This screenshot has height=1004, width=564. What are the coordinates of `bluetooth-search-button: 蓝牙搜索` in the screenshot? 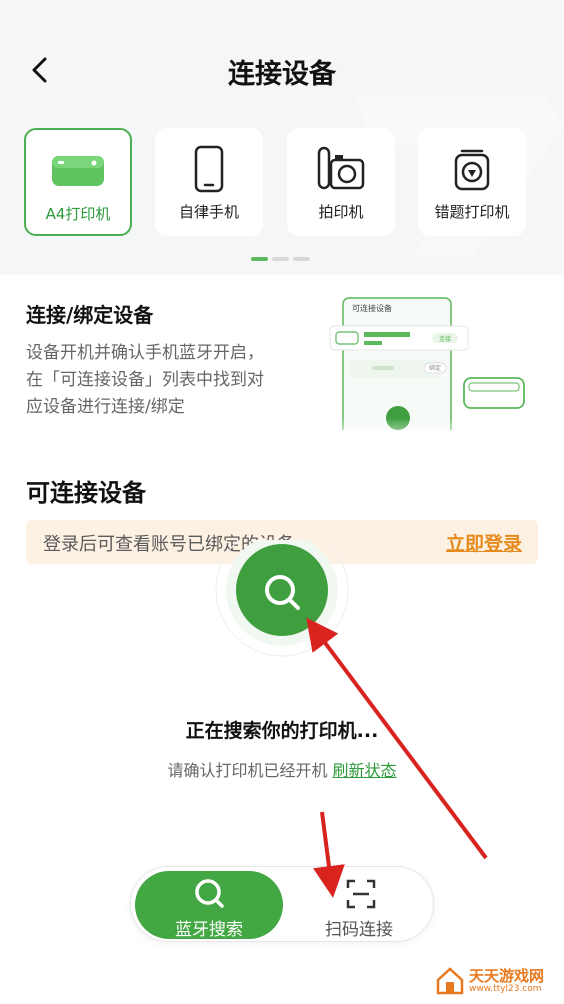 It's located at (209, 905).